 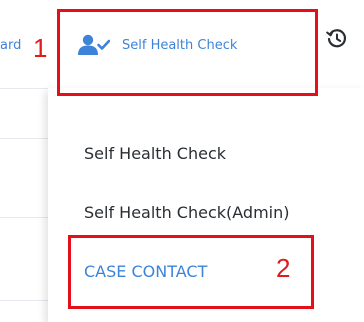 What do you see at coordinates (40, 48) in the screenshot?
I see `annotation-marker-1: 1` at bounding box center [40, 48].